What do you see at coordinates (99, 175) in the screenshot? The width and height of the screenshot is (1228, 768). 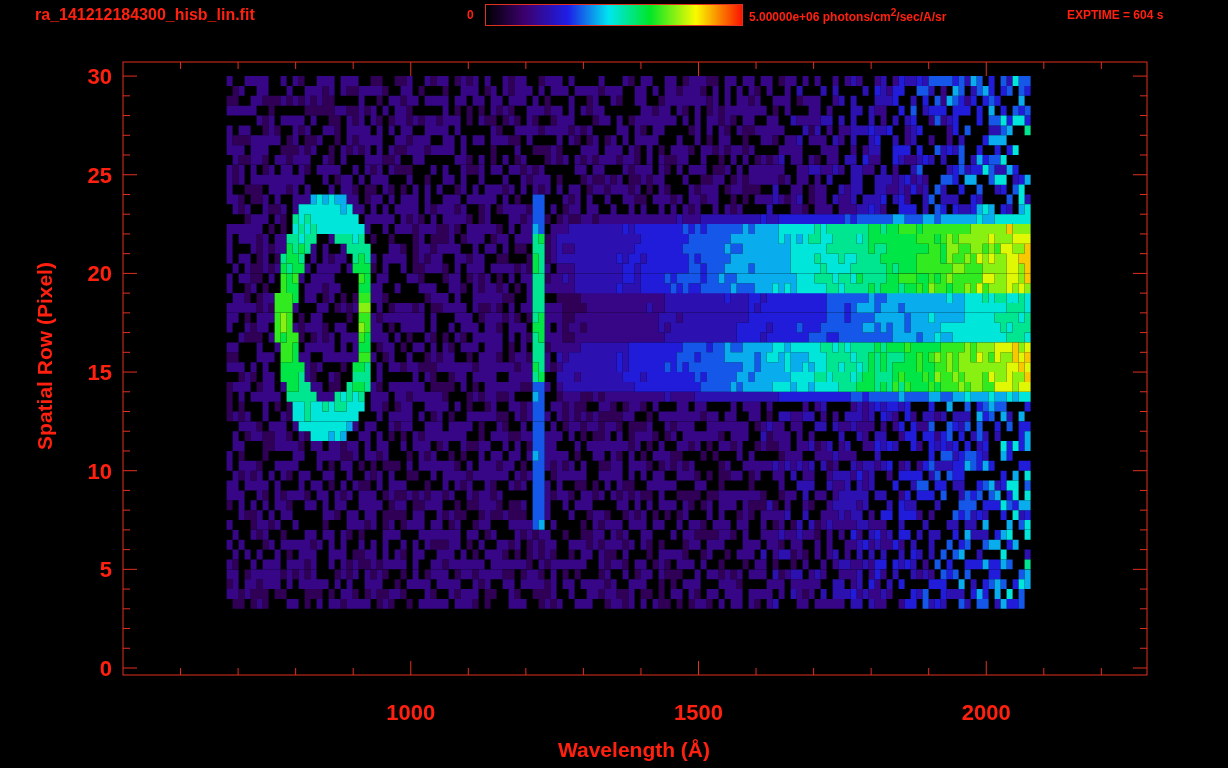 I see `y-tick-label: 25` at bounding box center [99, 175].